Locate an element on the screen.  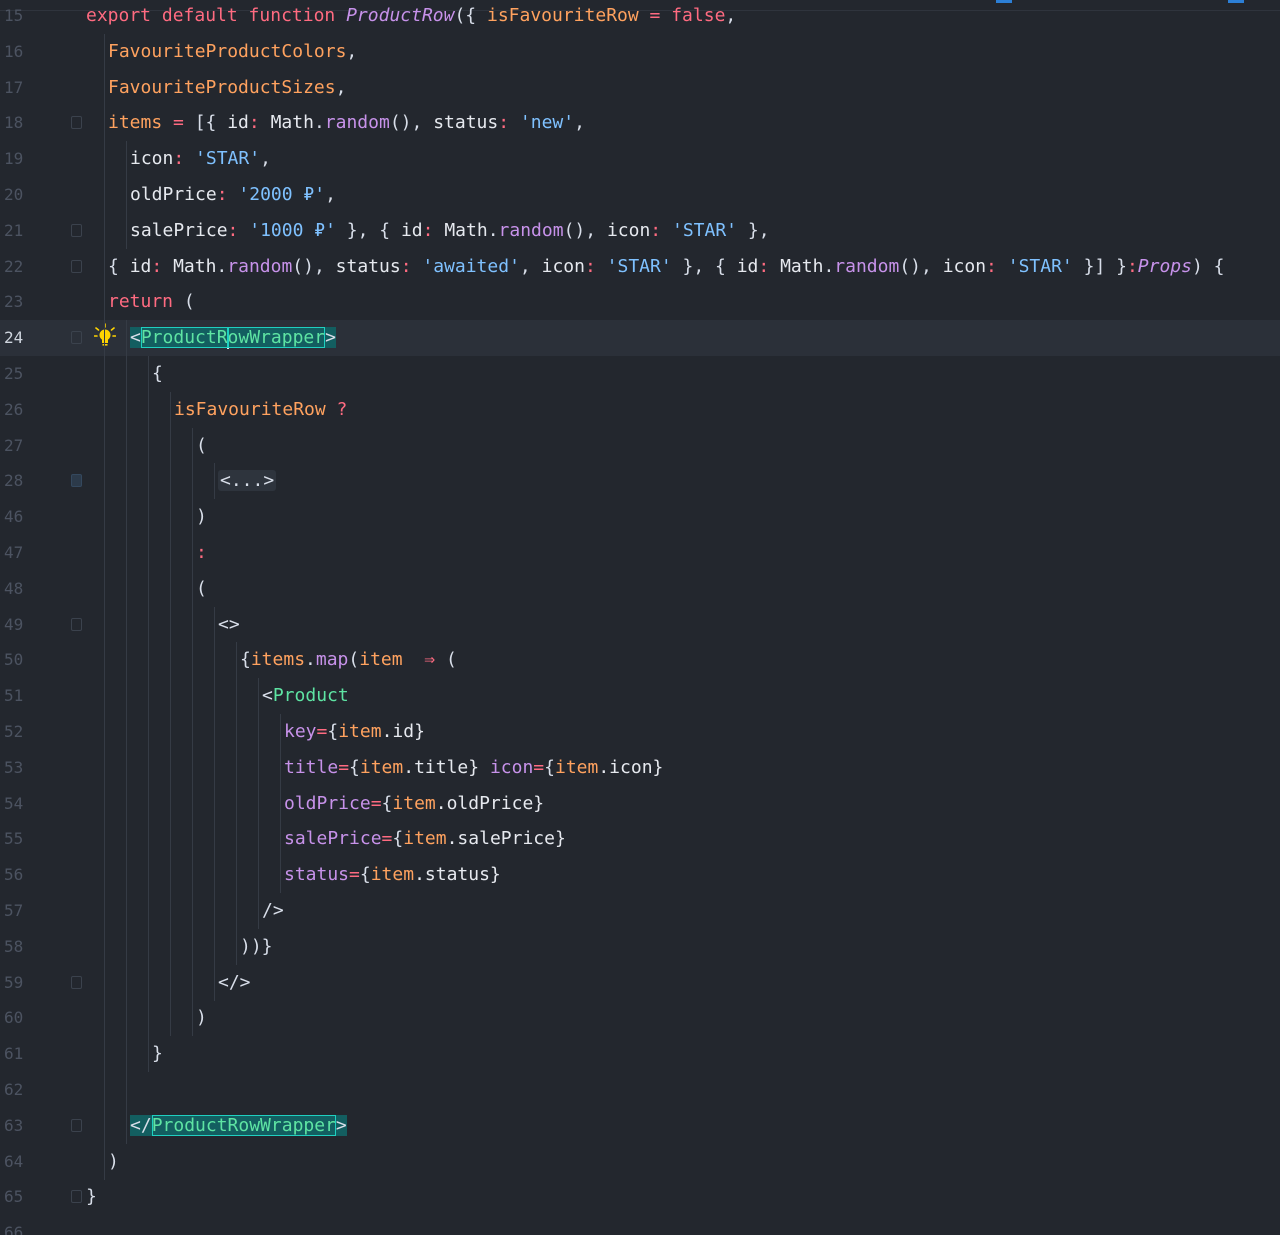
code-token: ( is located at coordinates (201, 588).